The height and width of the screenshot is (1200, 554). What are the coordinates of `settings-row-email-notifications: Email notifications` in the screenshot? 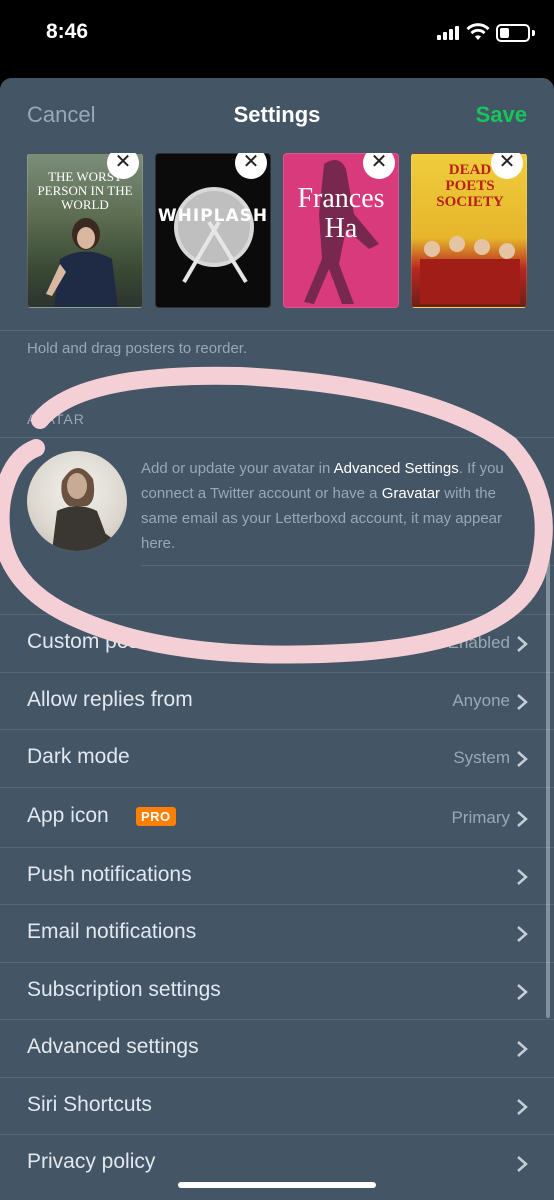 It's located at (277, 933).